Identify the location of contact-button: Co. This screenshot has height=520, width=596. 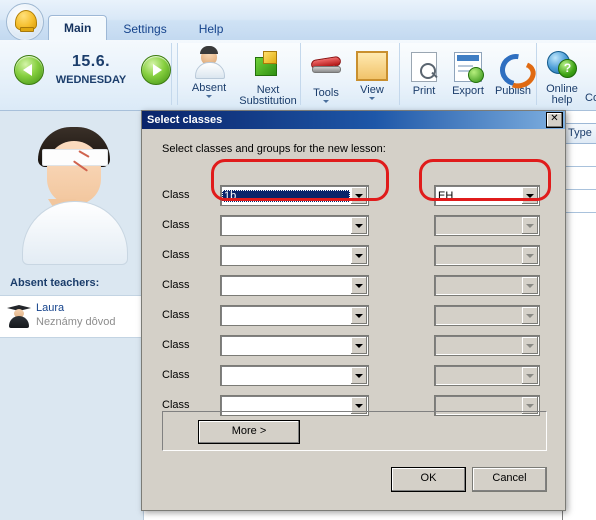
(590, 97).